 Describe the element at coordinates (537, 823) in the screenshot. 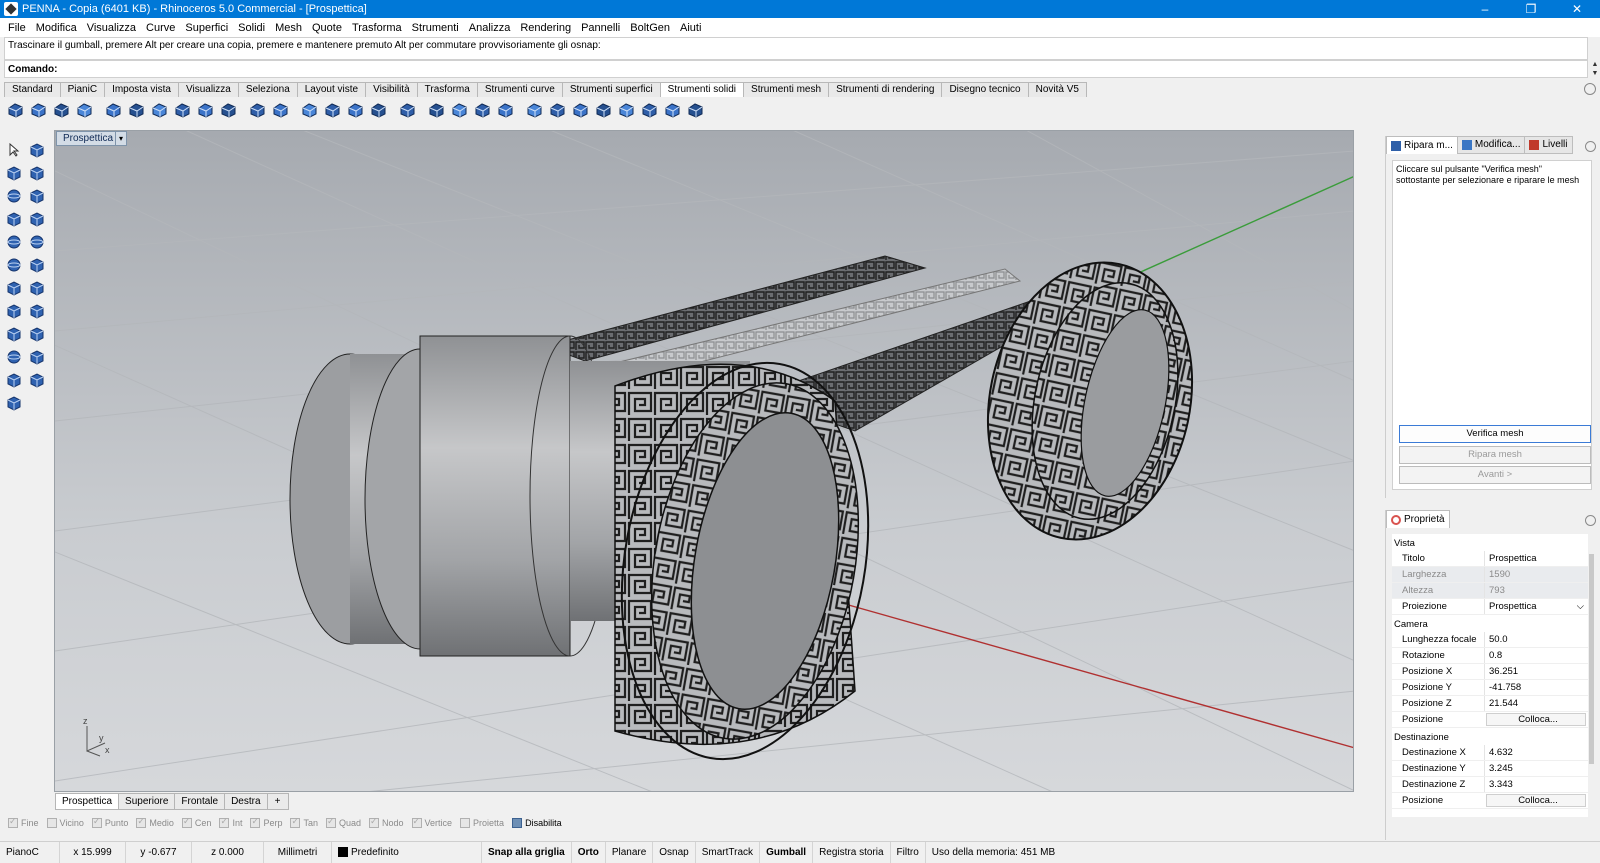

I see `osnap-disabilita: Disabilita` at that location.